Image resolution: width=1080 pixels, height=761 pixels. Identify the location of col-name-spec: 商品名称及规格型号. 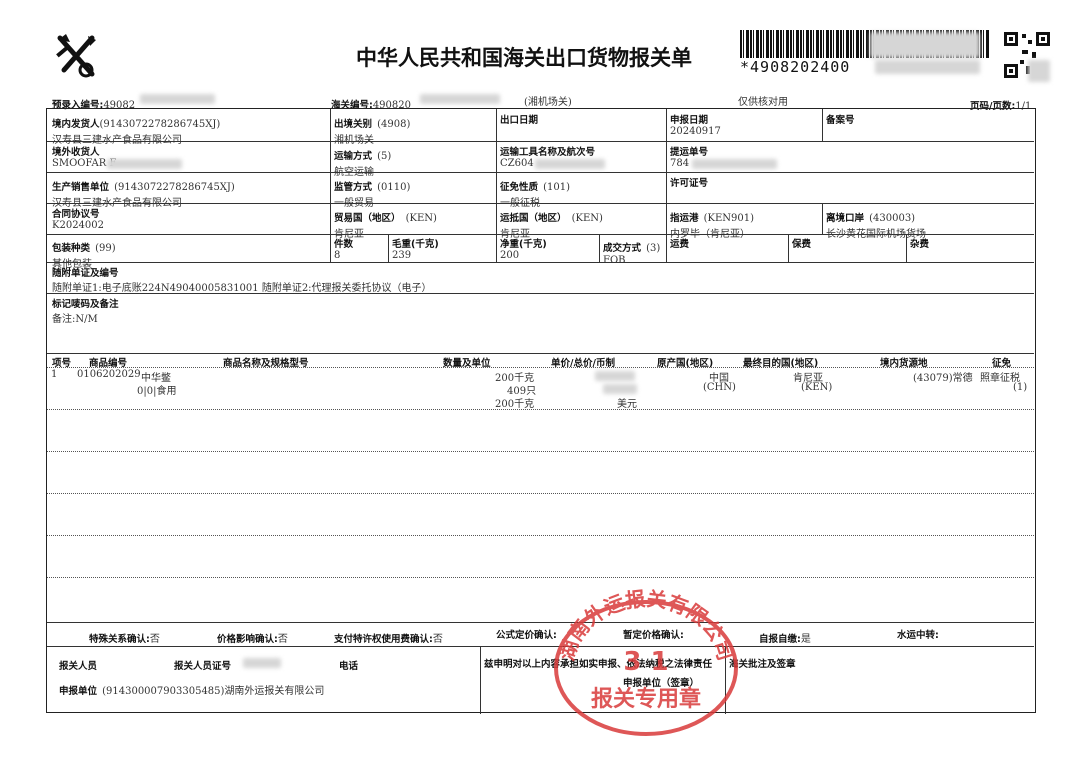
(266, 363).